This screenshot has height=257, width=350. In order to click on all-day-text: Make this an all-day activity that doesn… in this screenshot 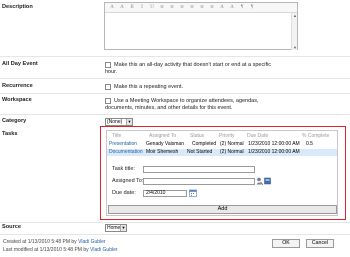, I will do `click(192, 65)`.